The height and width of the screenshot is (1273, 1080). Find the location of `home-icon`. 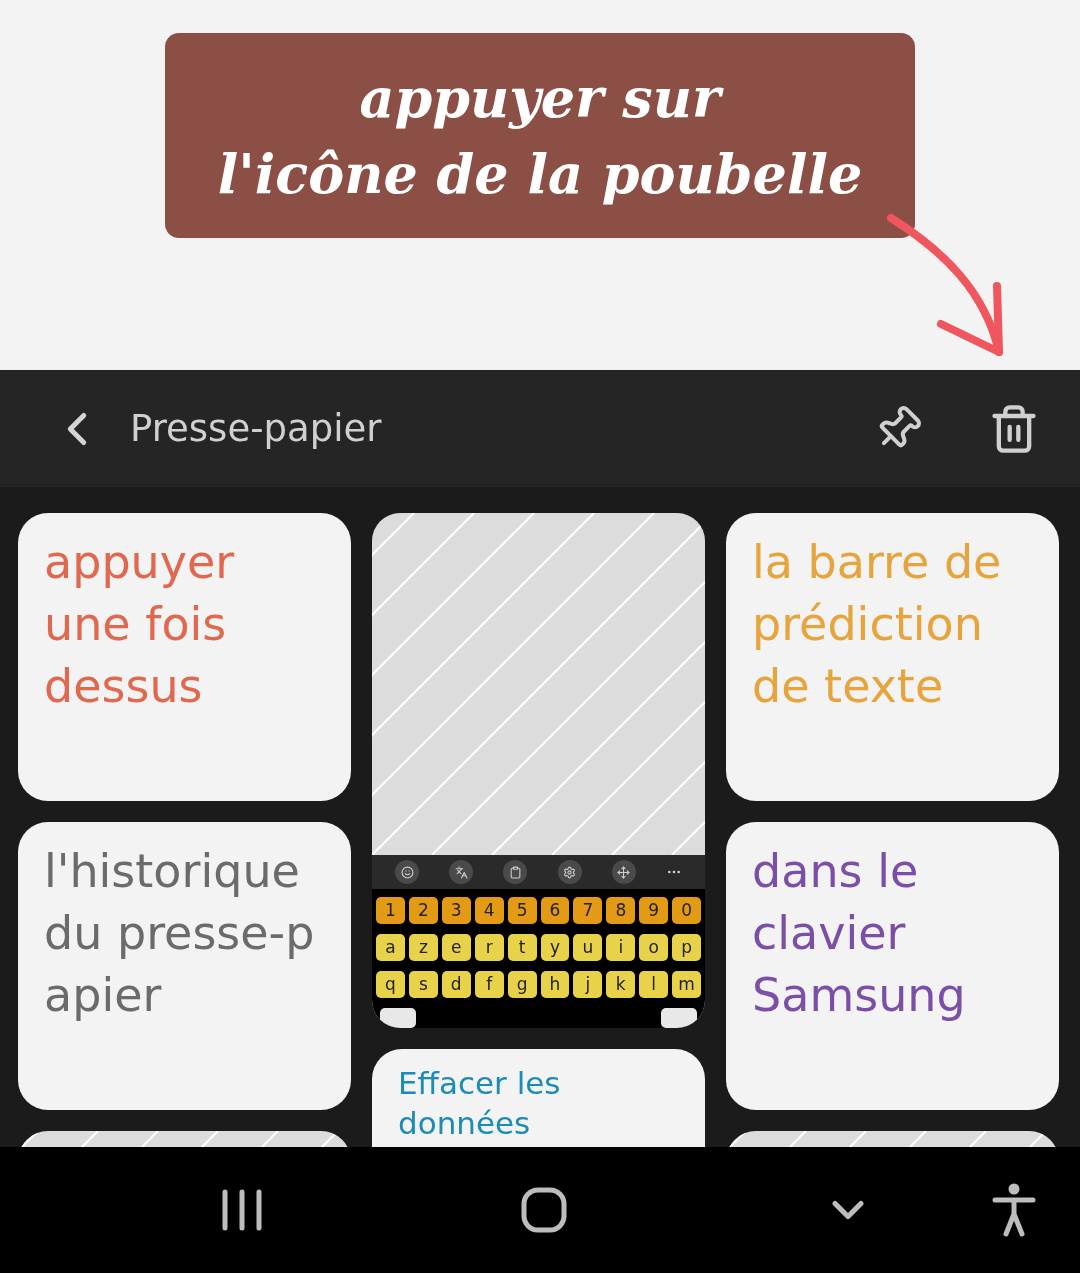

home-icon is located at coordinates (544, 1210).